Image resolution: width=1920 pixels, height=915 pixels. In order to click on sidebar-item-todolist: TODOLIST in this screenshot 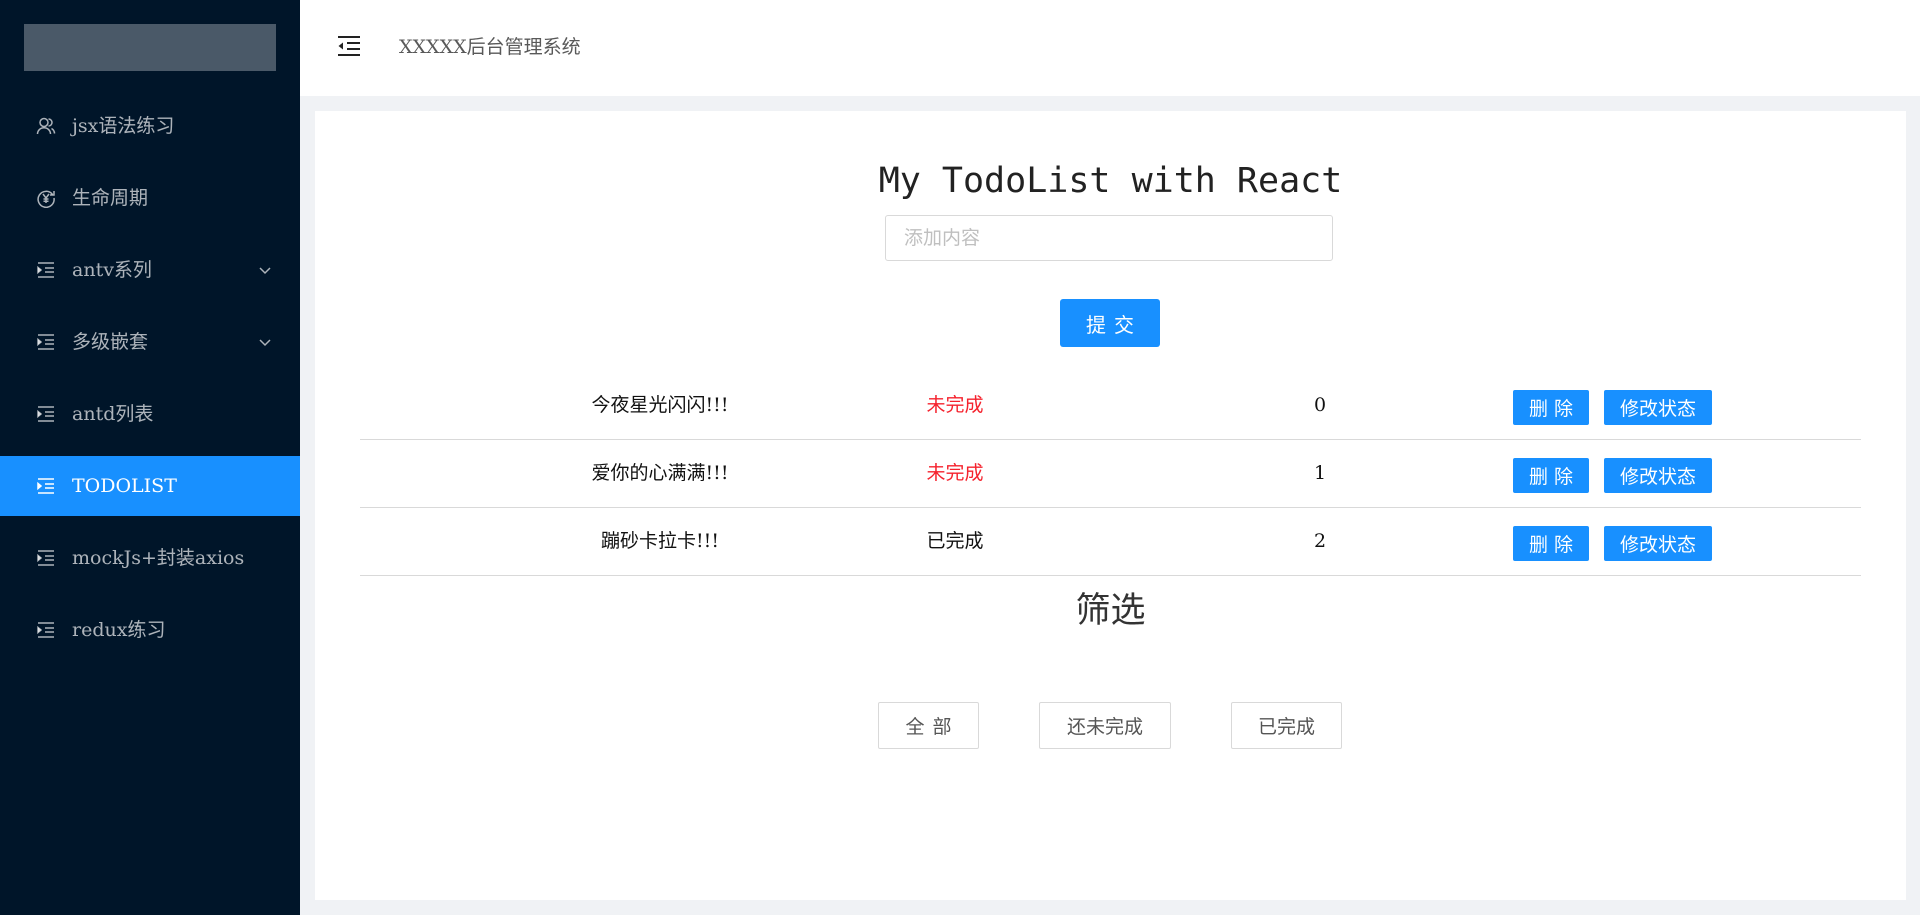, I will do `click(150, 486)`.